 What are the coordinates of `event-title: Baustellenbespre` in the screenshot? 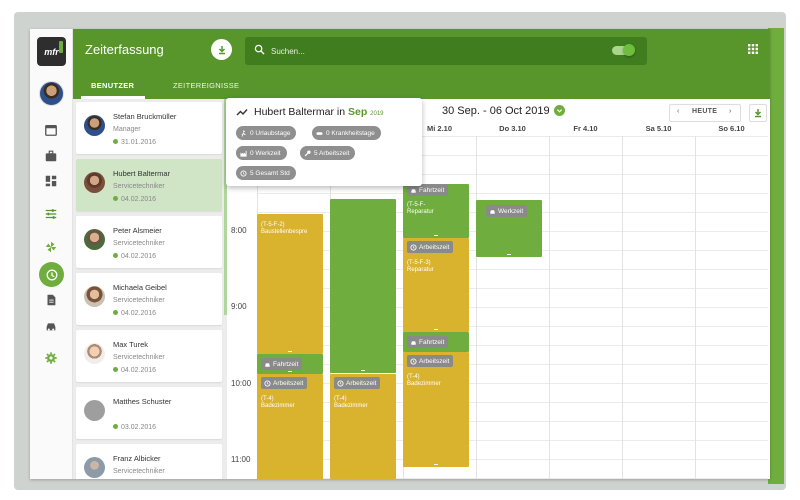 It's located at (284, 232).